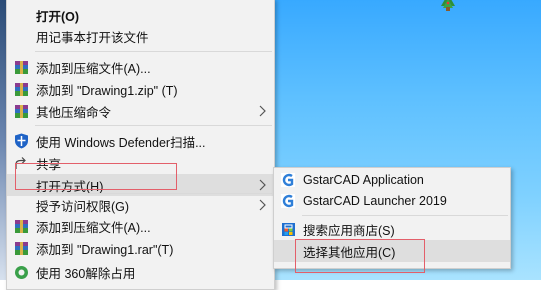  What do you see at coordinates (58, 16) in the screenshot?
I see `menu-item-label: 打开(O)` at bounding box center [58, 16].